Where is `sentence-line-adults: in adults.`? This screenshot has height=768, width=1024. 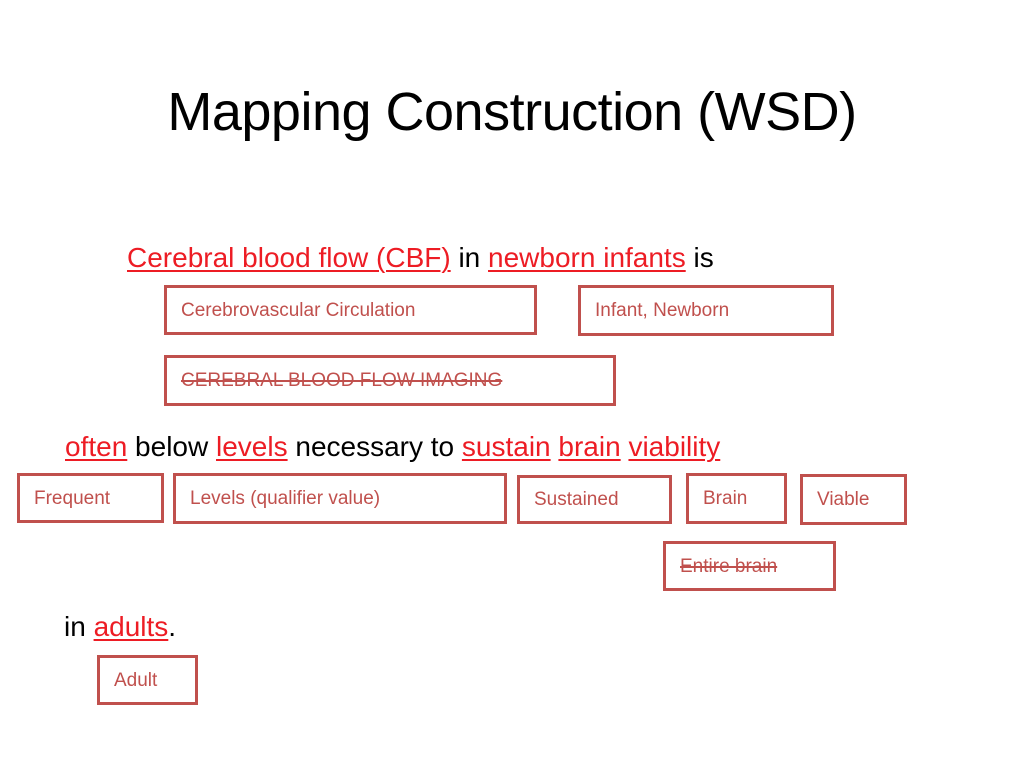 sentence-line-adults: in adults. is located at coordinates (120, 627).